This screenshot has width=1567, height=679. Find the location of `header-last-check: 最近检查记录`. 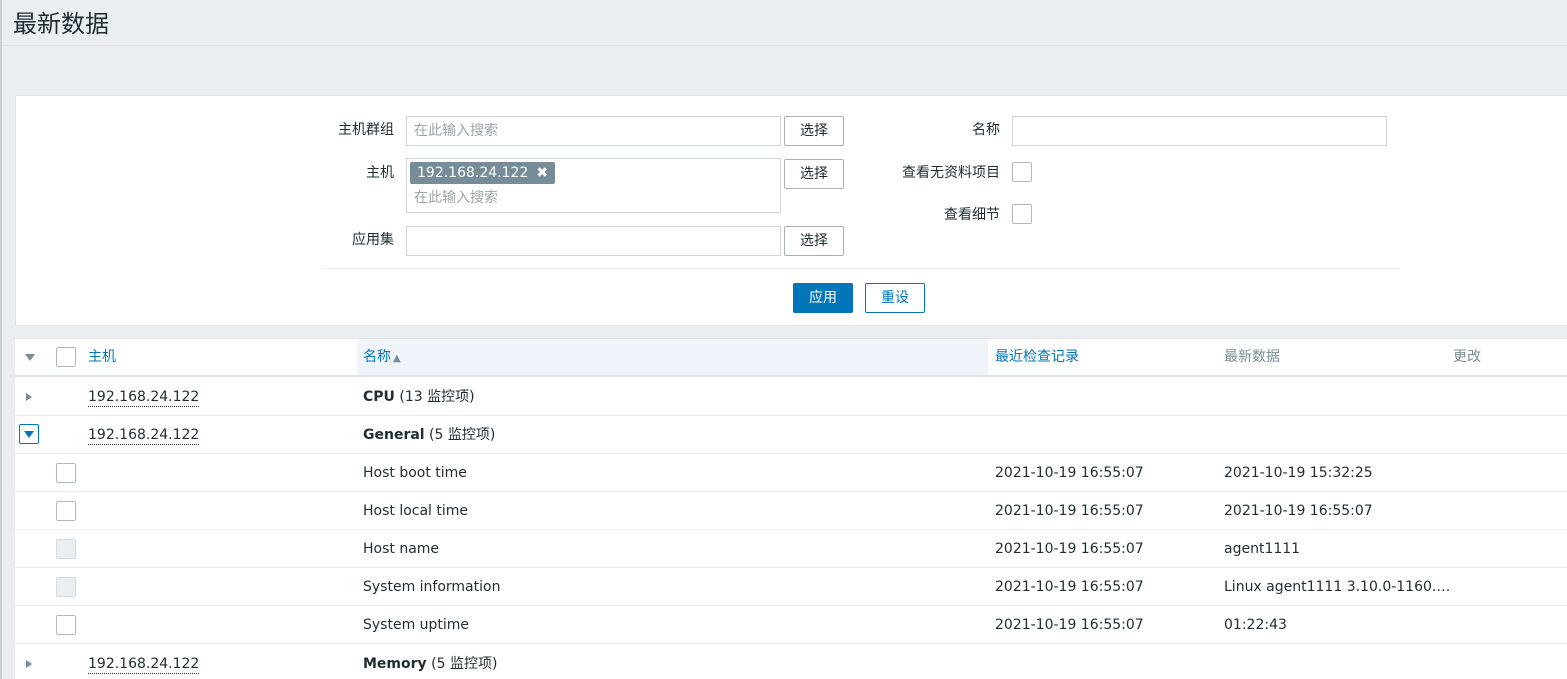

header-last-check: 最近检查记录 is located at coordinates (1037, 357).